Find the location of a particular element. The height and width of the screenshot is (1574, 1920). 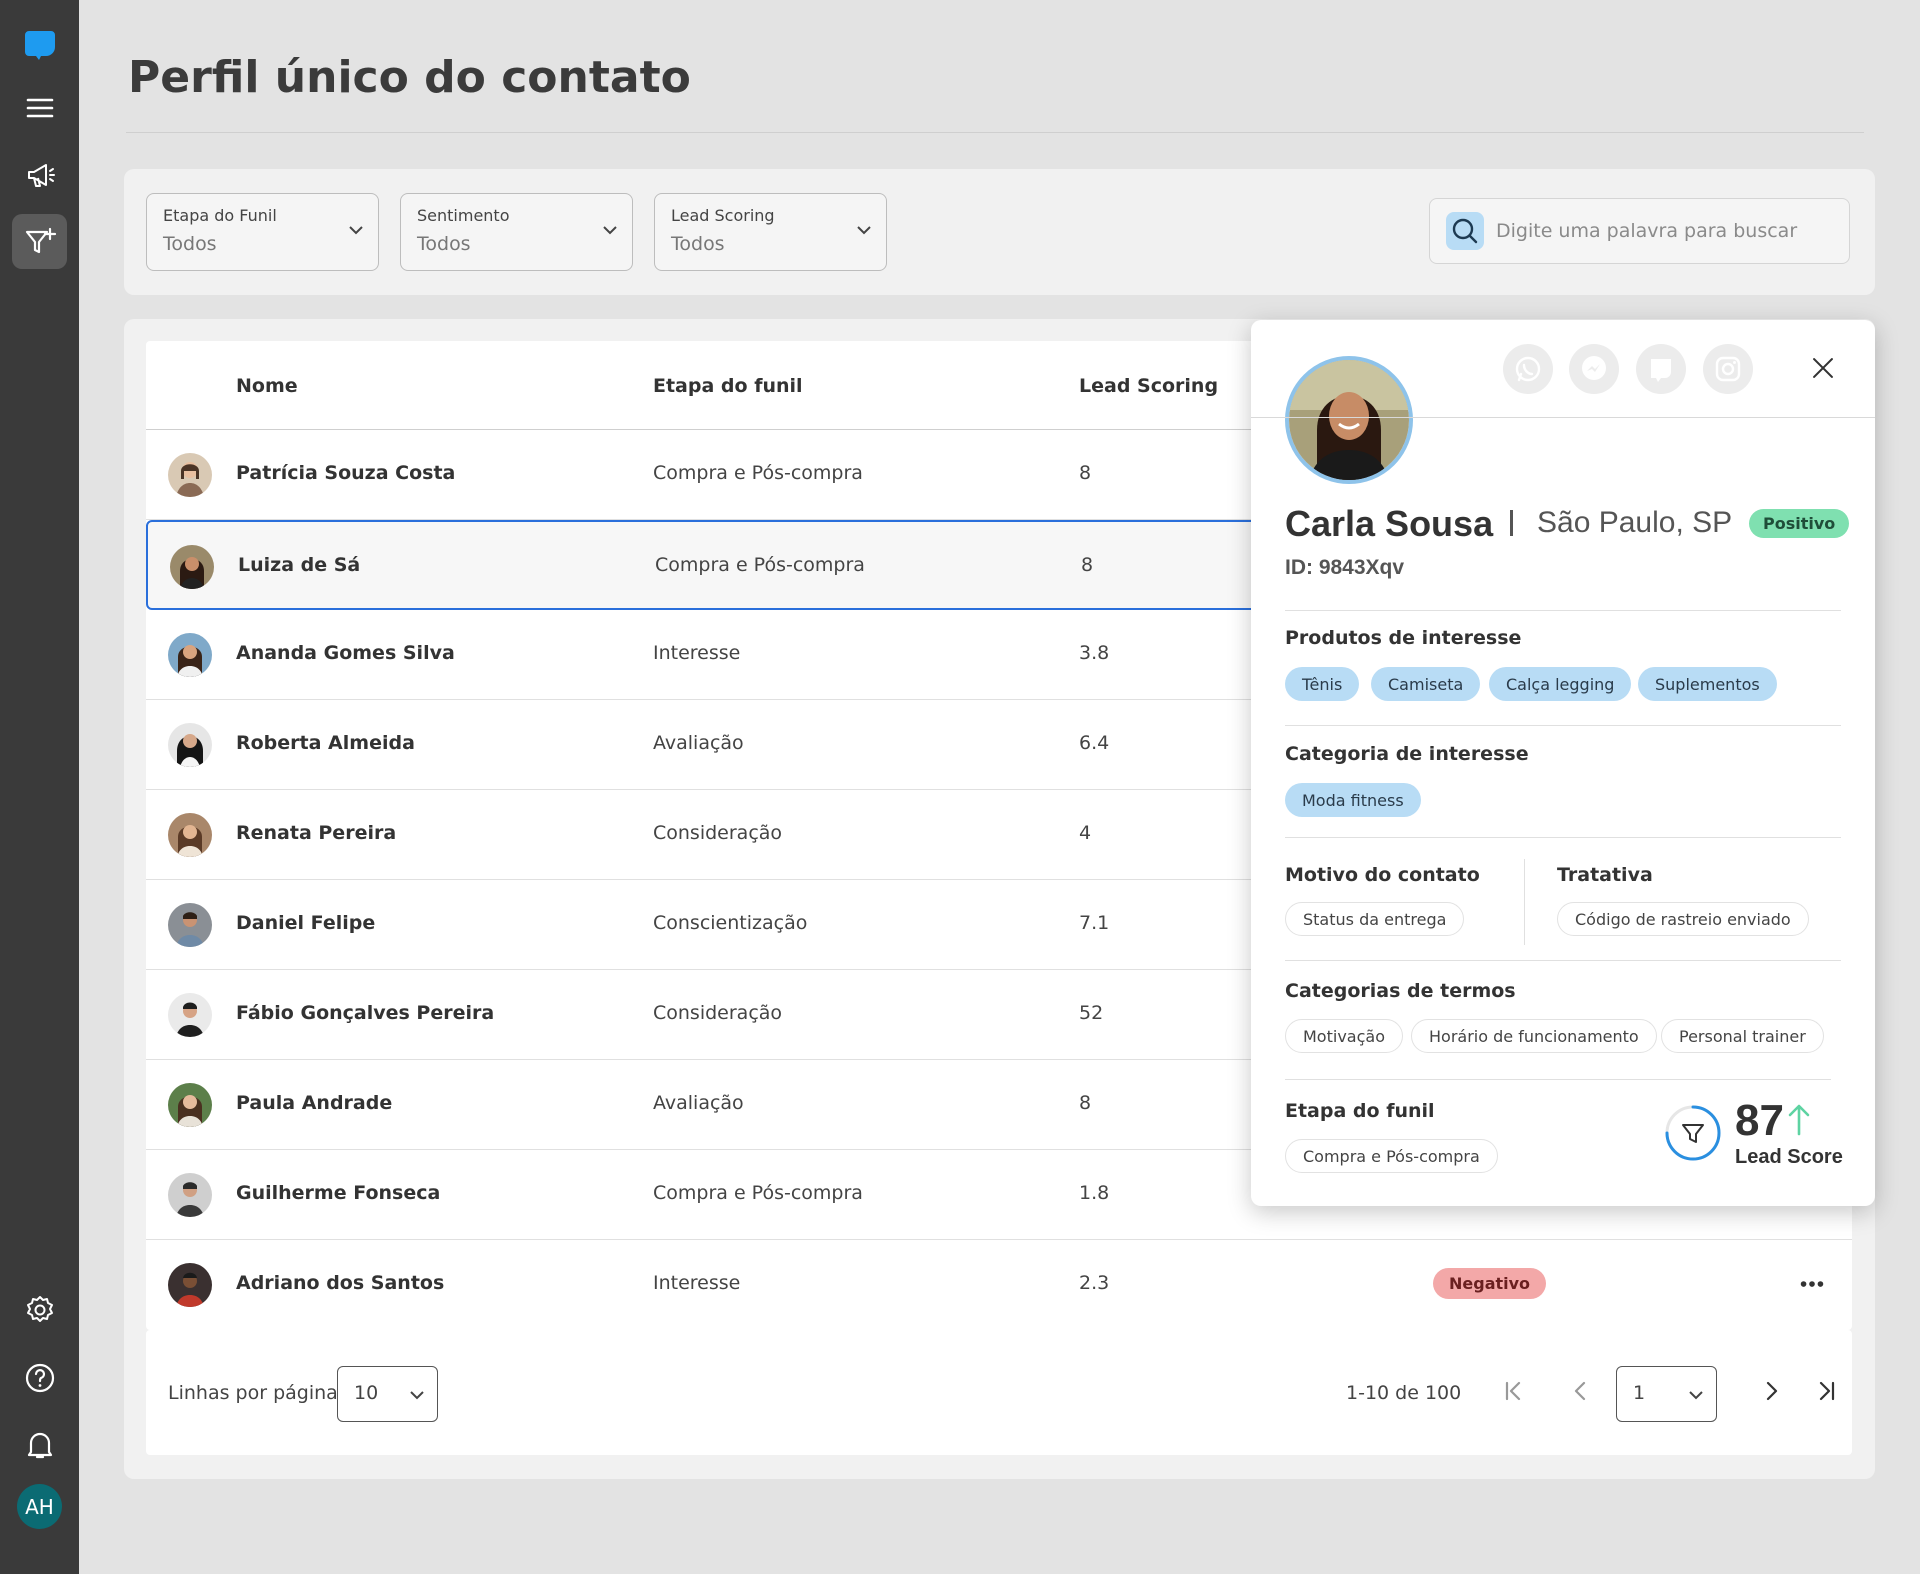

logo-icon is located at coordinates (39, 43).